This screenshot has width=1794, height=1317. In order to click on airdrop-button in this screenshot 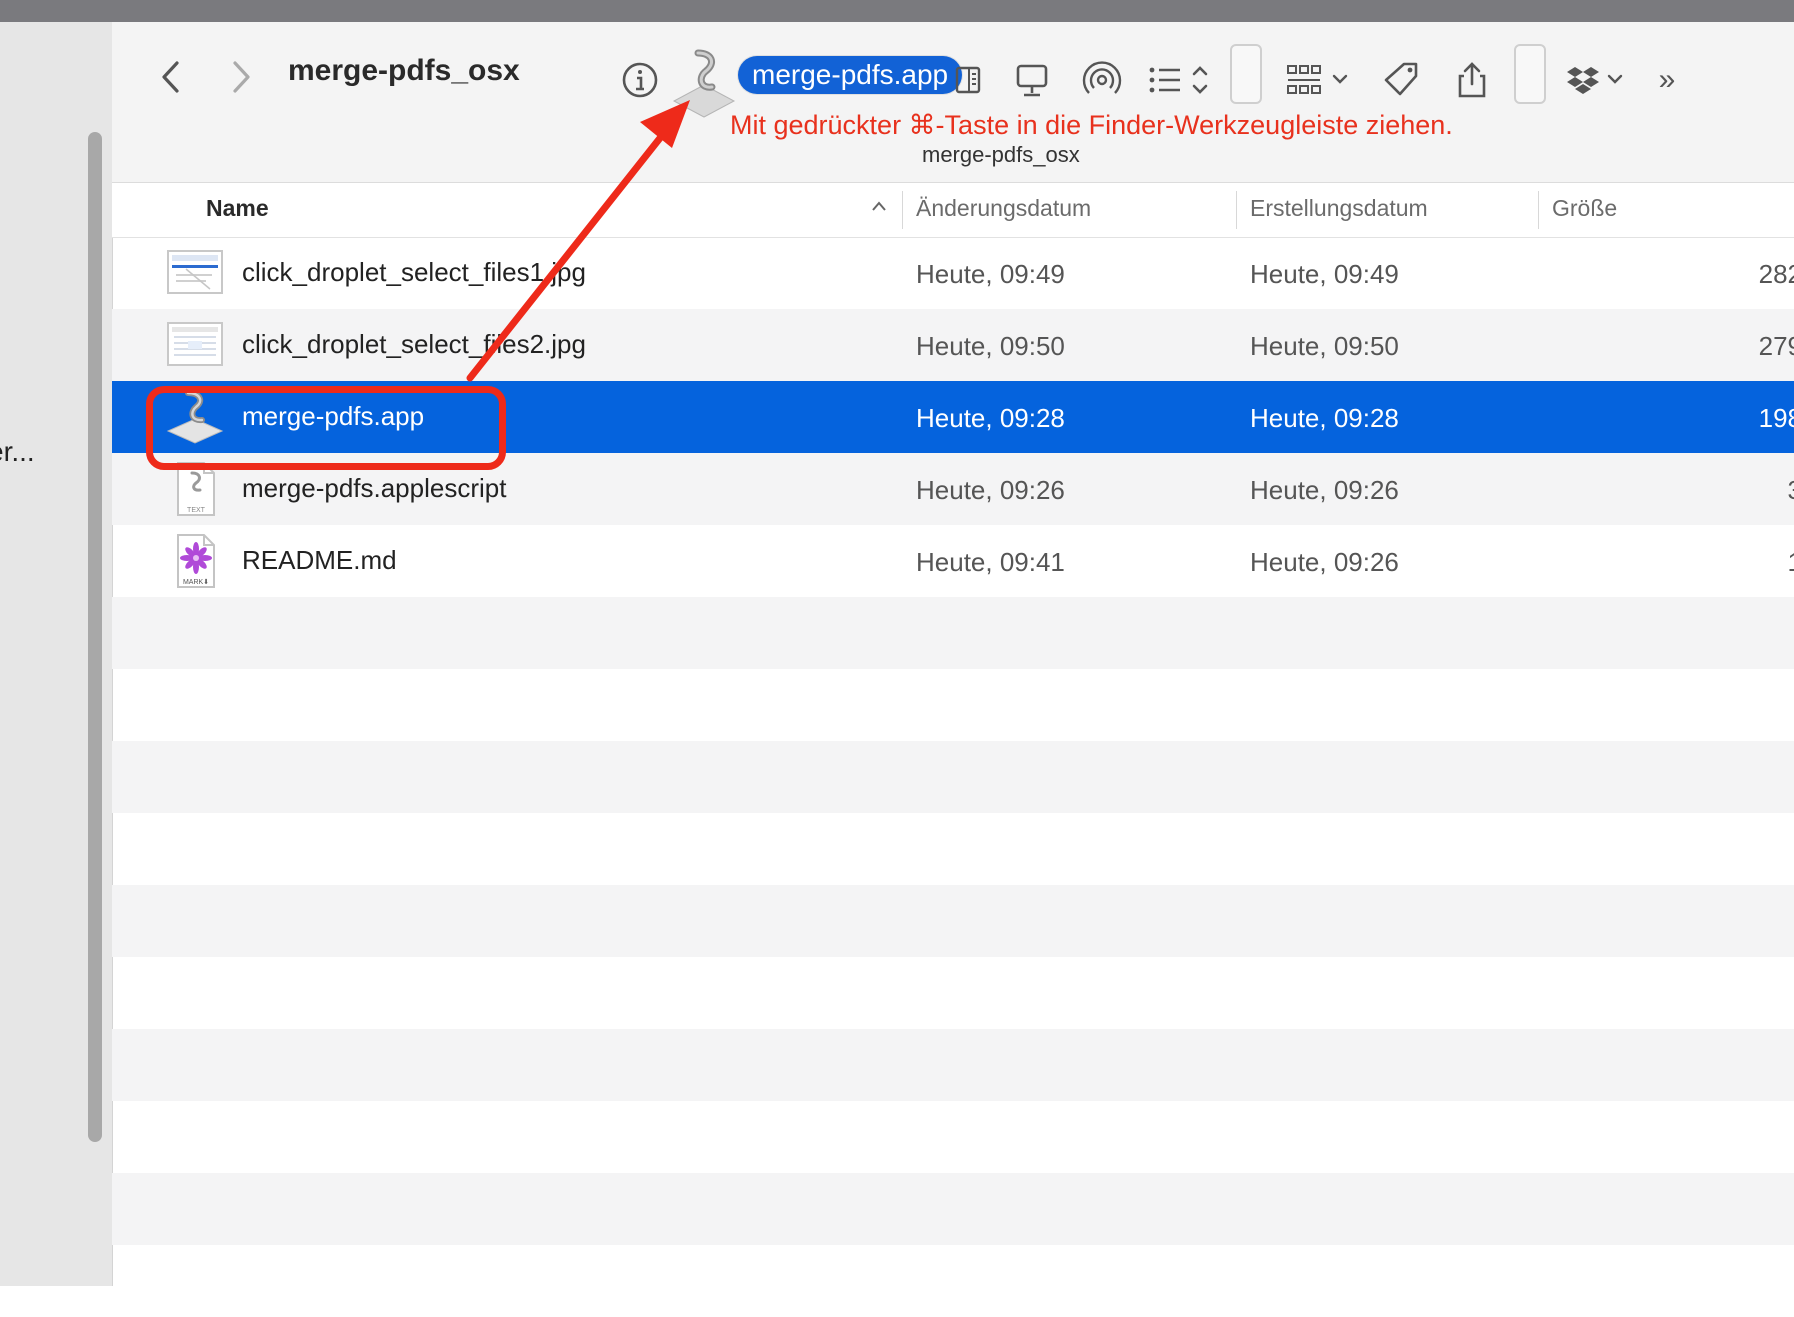, I will do `click(1102, 80)`.